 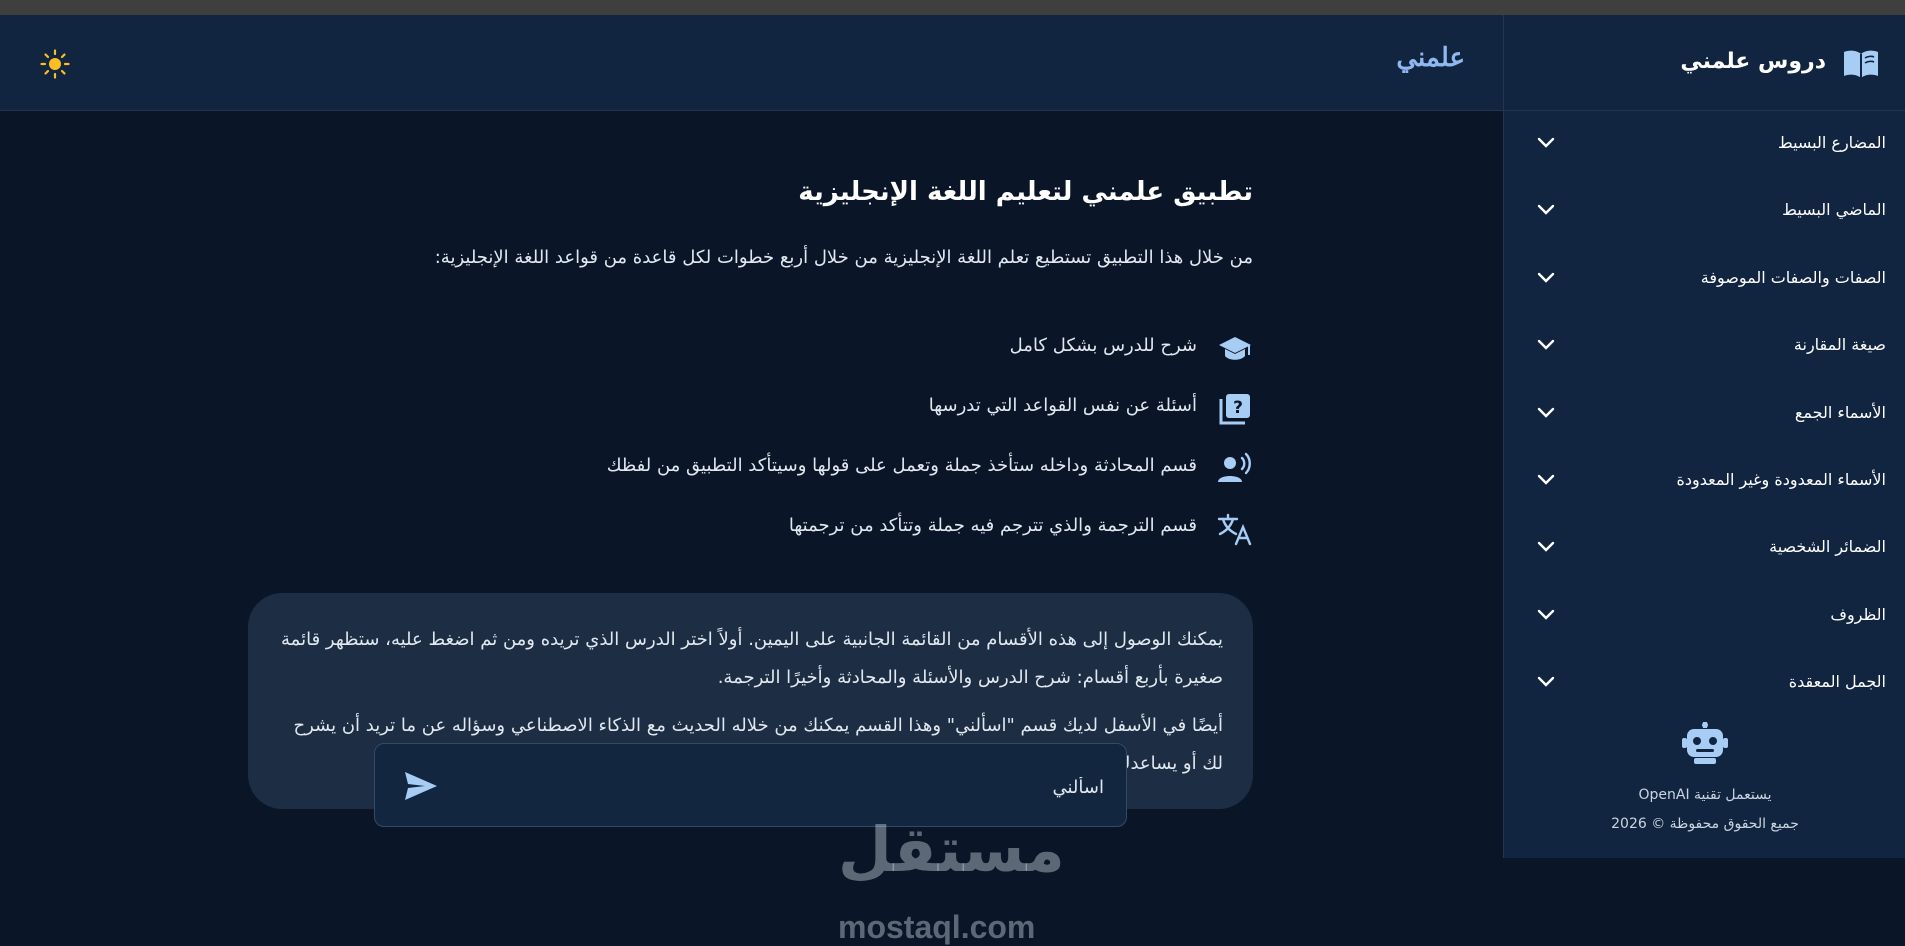 I want to click on watermark-url: mostaql.com, so click(x=937, y=927).